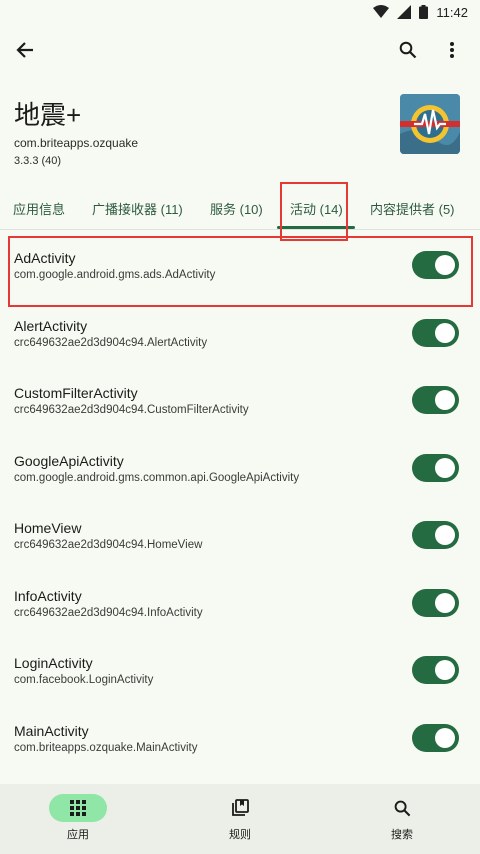 Image resolution: width=480 pixels, height=854 pixels. Describe the element at coordinates (412, 208) in the screenshot. I see `tab-providers: 内容提供者 (5)` at that location.